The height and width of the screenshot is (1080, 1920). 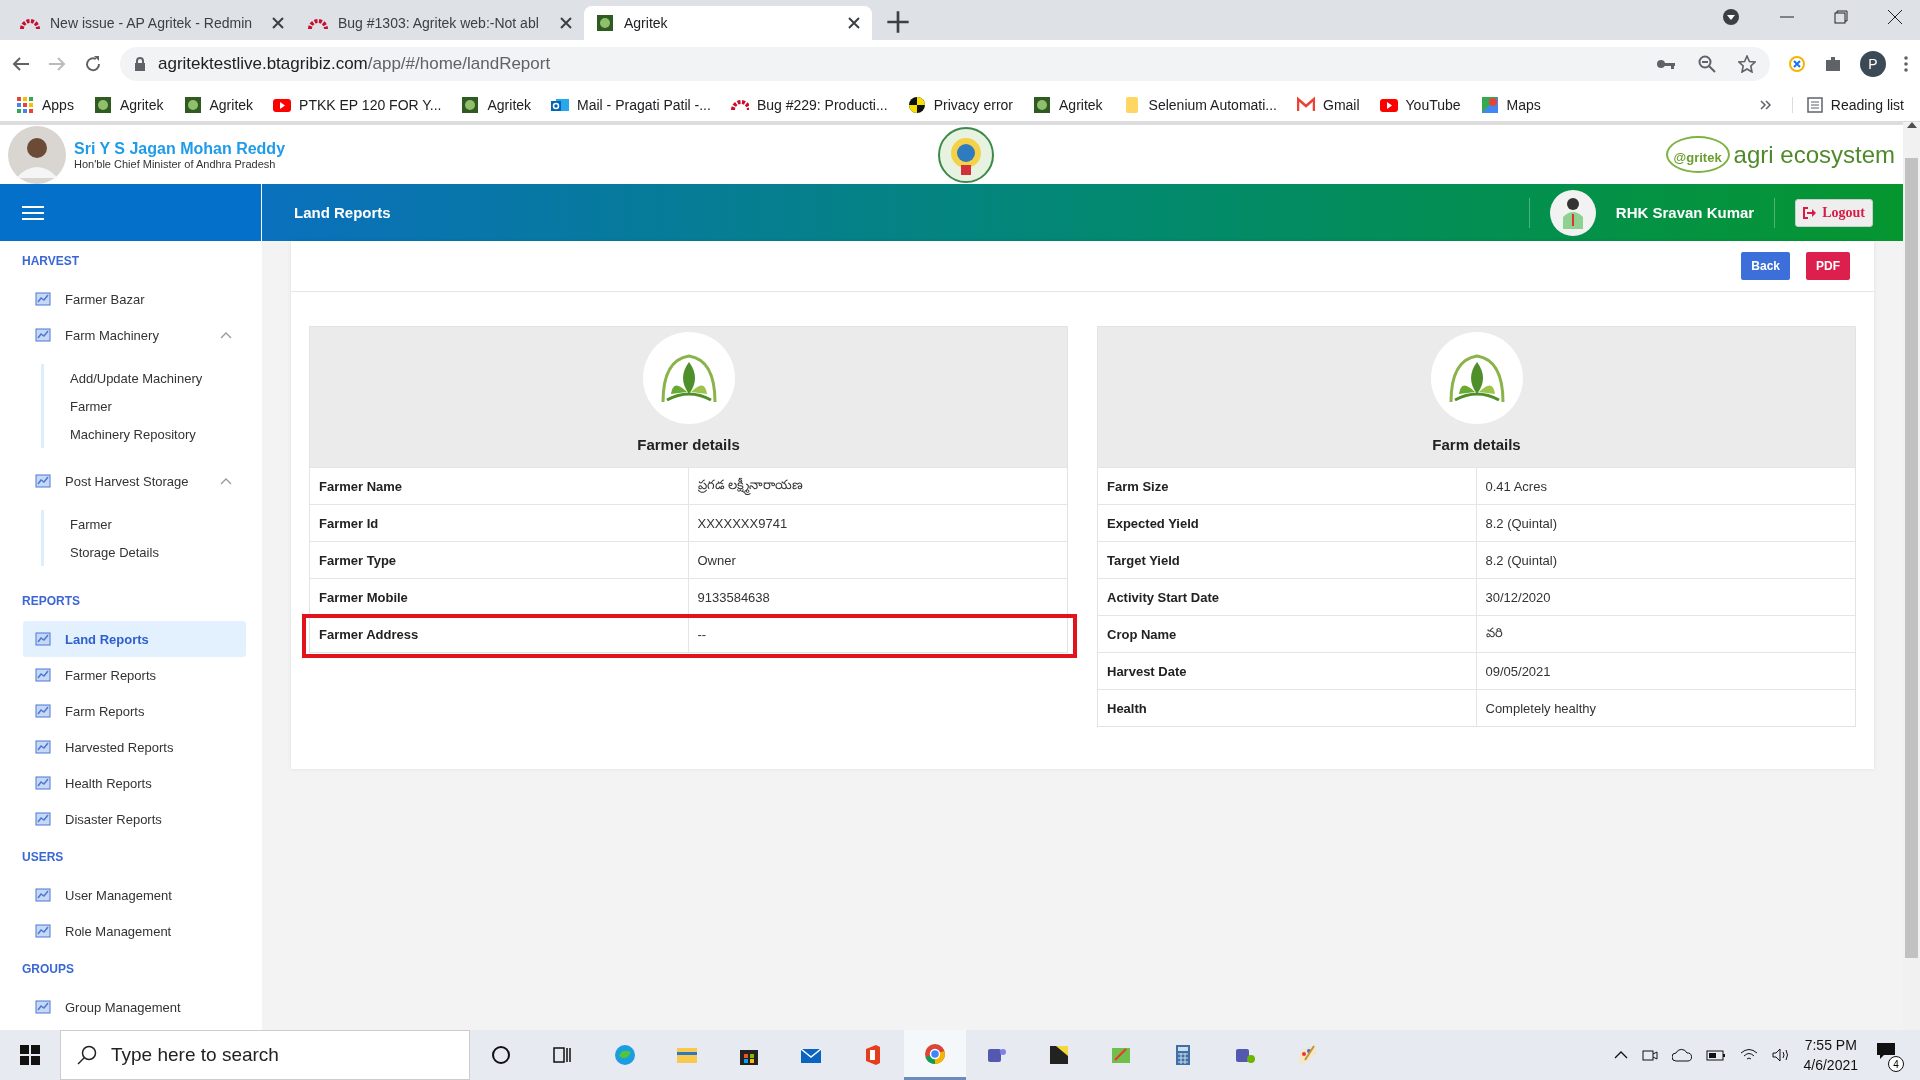 I want to click on puzzle-icon, so click(x=1833, y=64).